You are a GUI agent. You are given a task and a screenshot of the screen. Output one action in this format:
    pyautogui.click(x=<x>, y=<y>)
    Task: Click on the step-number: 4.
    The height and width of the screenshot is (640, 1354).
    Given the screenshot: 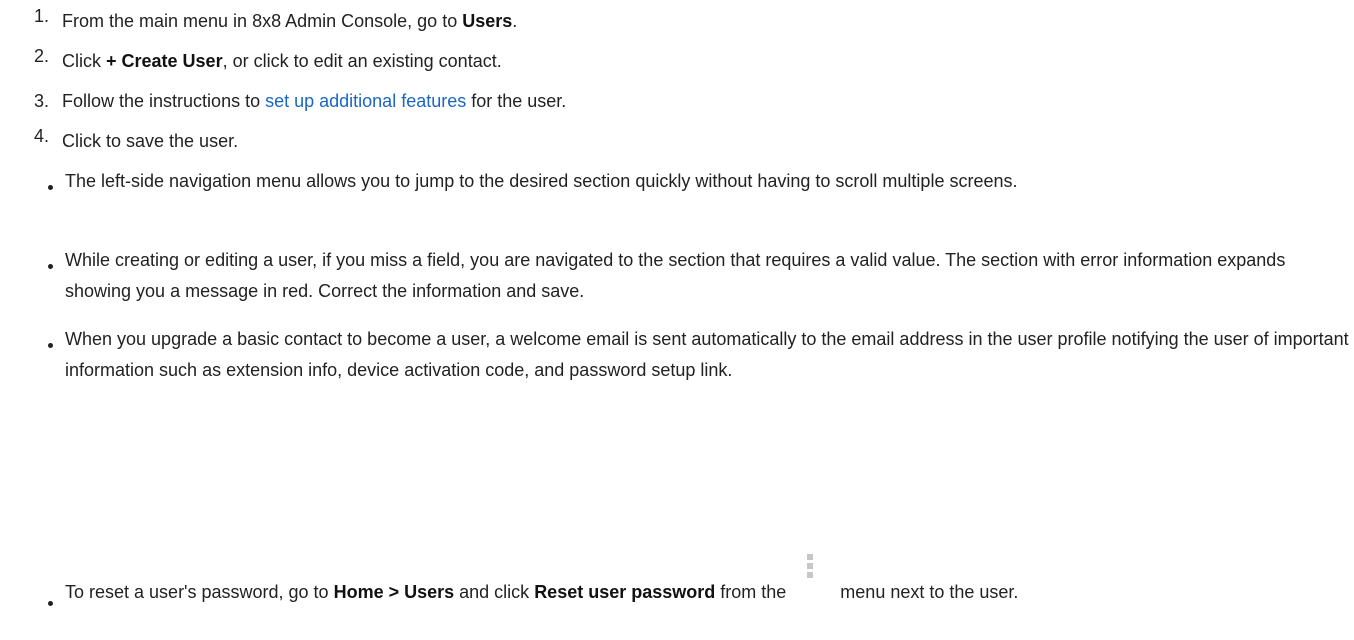 What is the action you would take?
    pyautogui.click(x=42, y=136)
    